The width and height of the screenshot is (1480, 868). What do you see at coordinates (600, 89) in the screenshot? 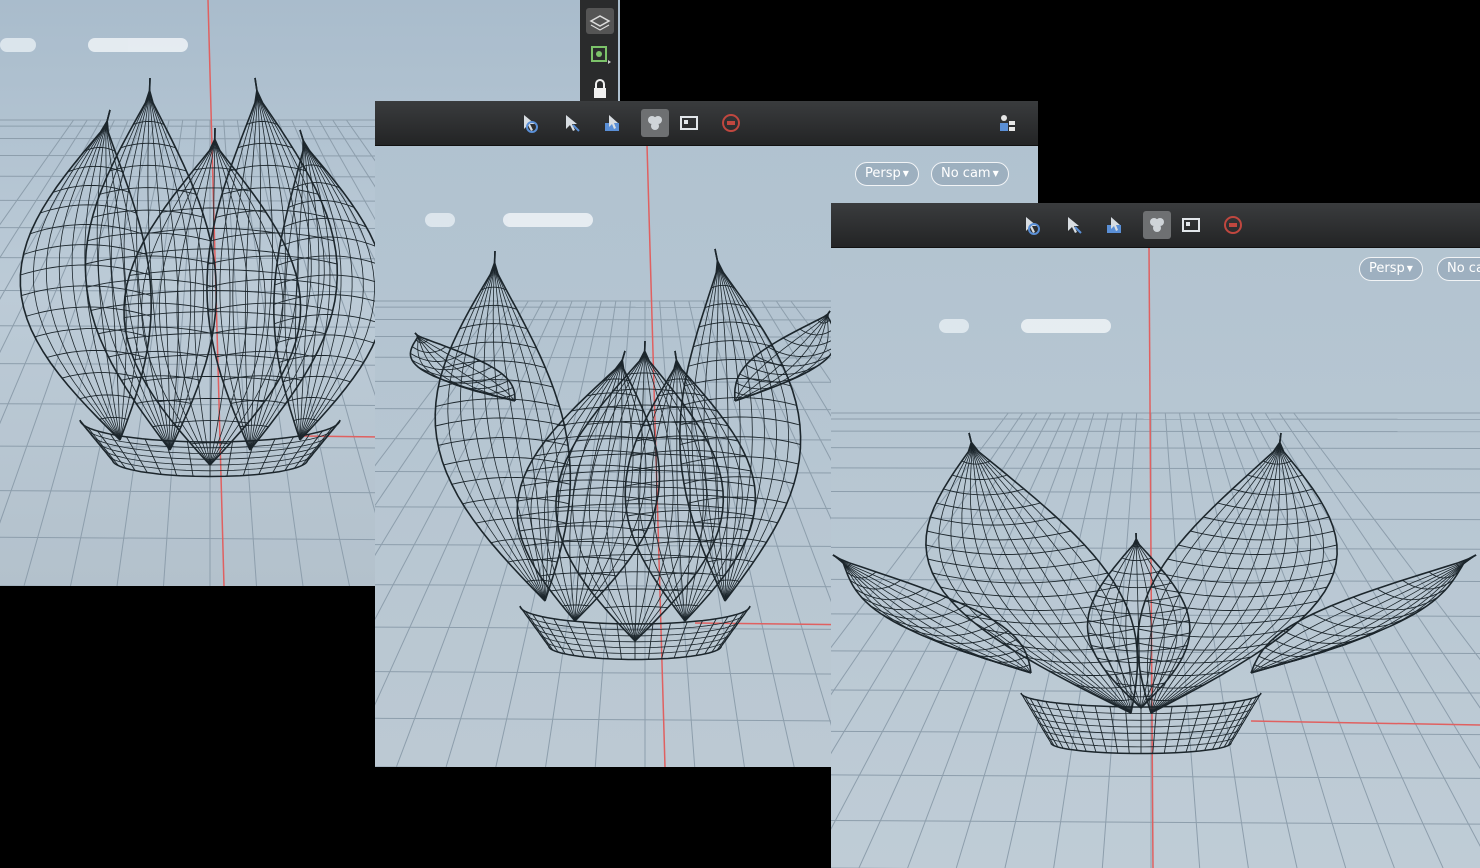
I see `lock-icon` at bounding box center [600, 89].